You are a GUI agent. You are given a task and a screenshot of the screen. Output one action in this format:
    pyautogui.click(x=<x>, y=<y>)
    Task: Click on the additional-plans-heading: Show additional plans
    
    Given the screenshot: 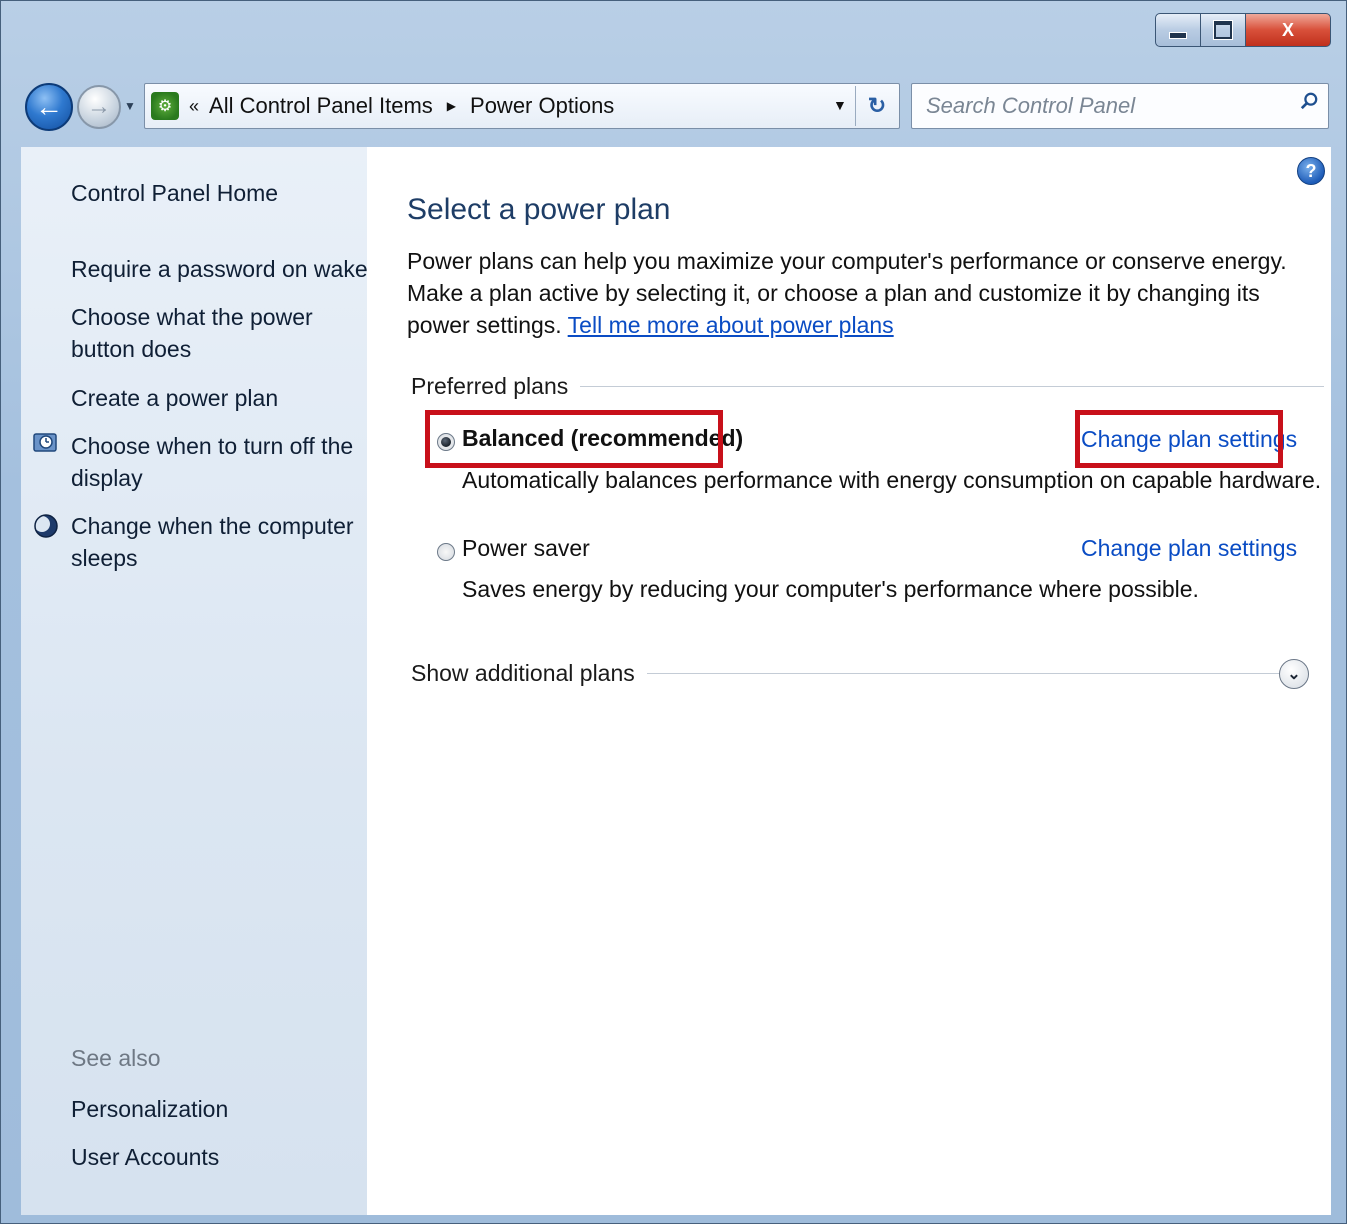 What is the action you would take?
    pyautogui.click(x=855, y=673)
    